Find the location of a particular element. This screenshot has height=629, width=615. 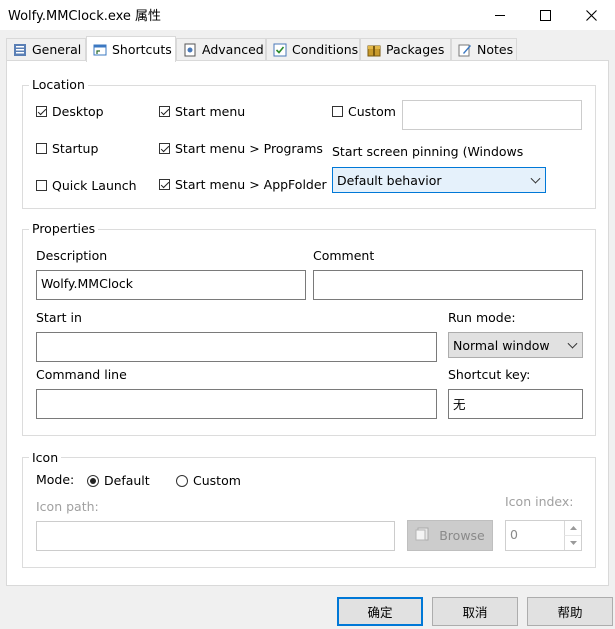

title-bar: Wolfy.MMClock.exe 属性 is located at coordinates (307, 15).